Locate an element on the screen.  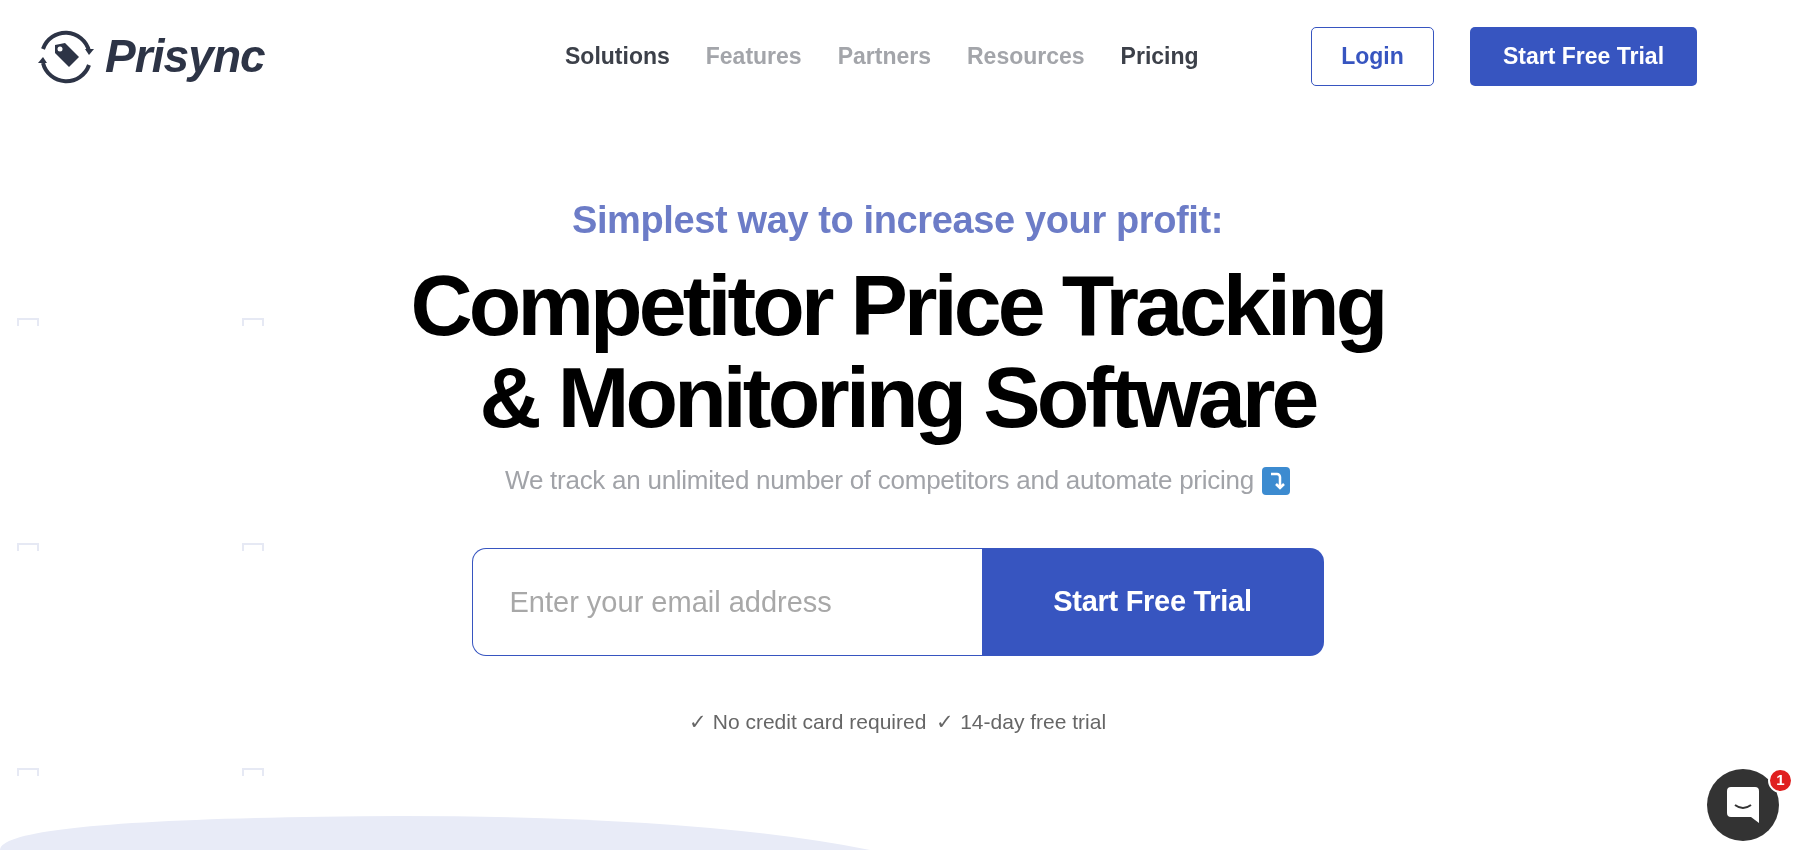
nav-link: Solutions is located at coordinates (617, 56).